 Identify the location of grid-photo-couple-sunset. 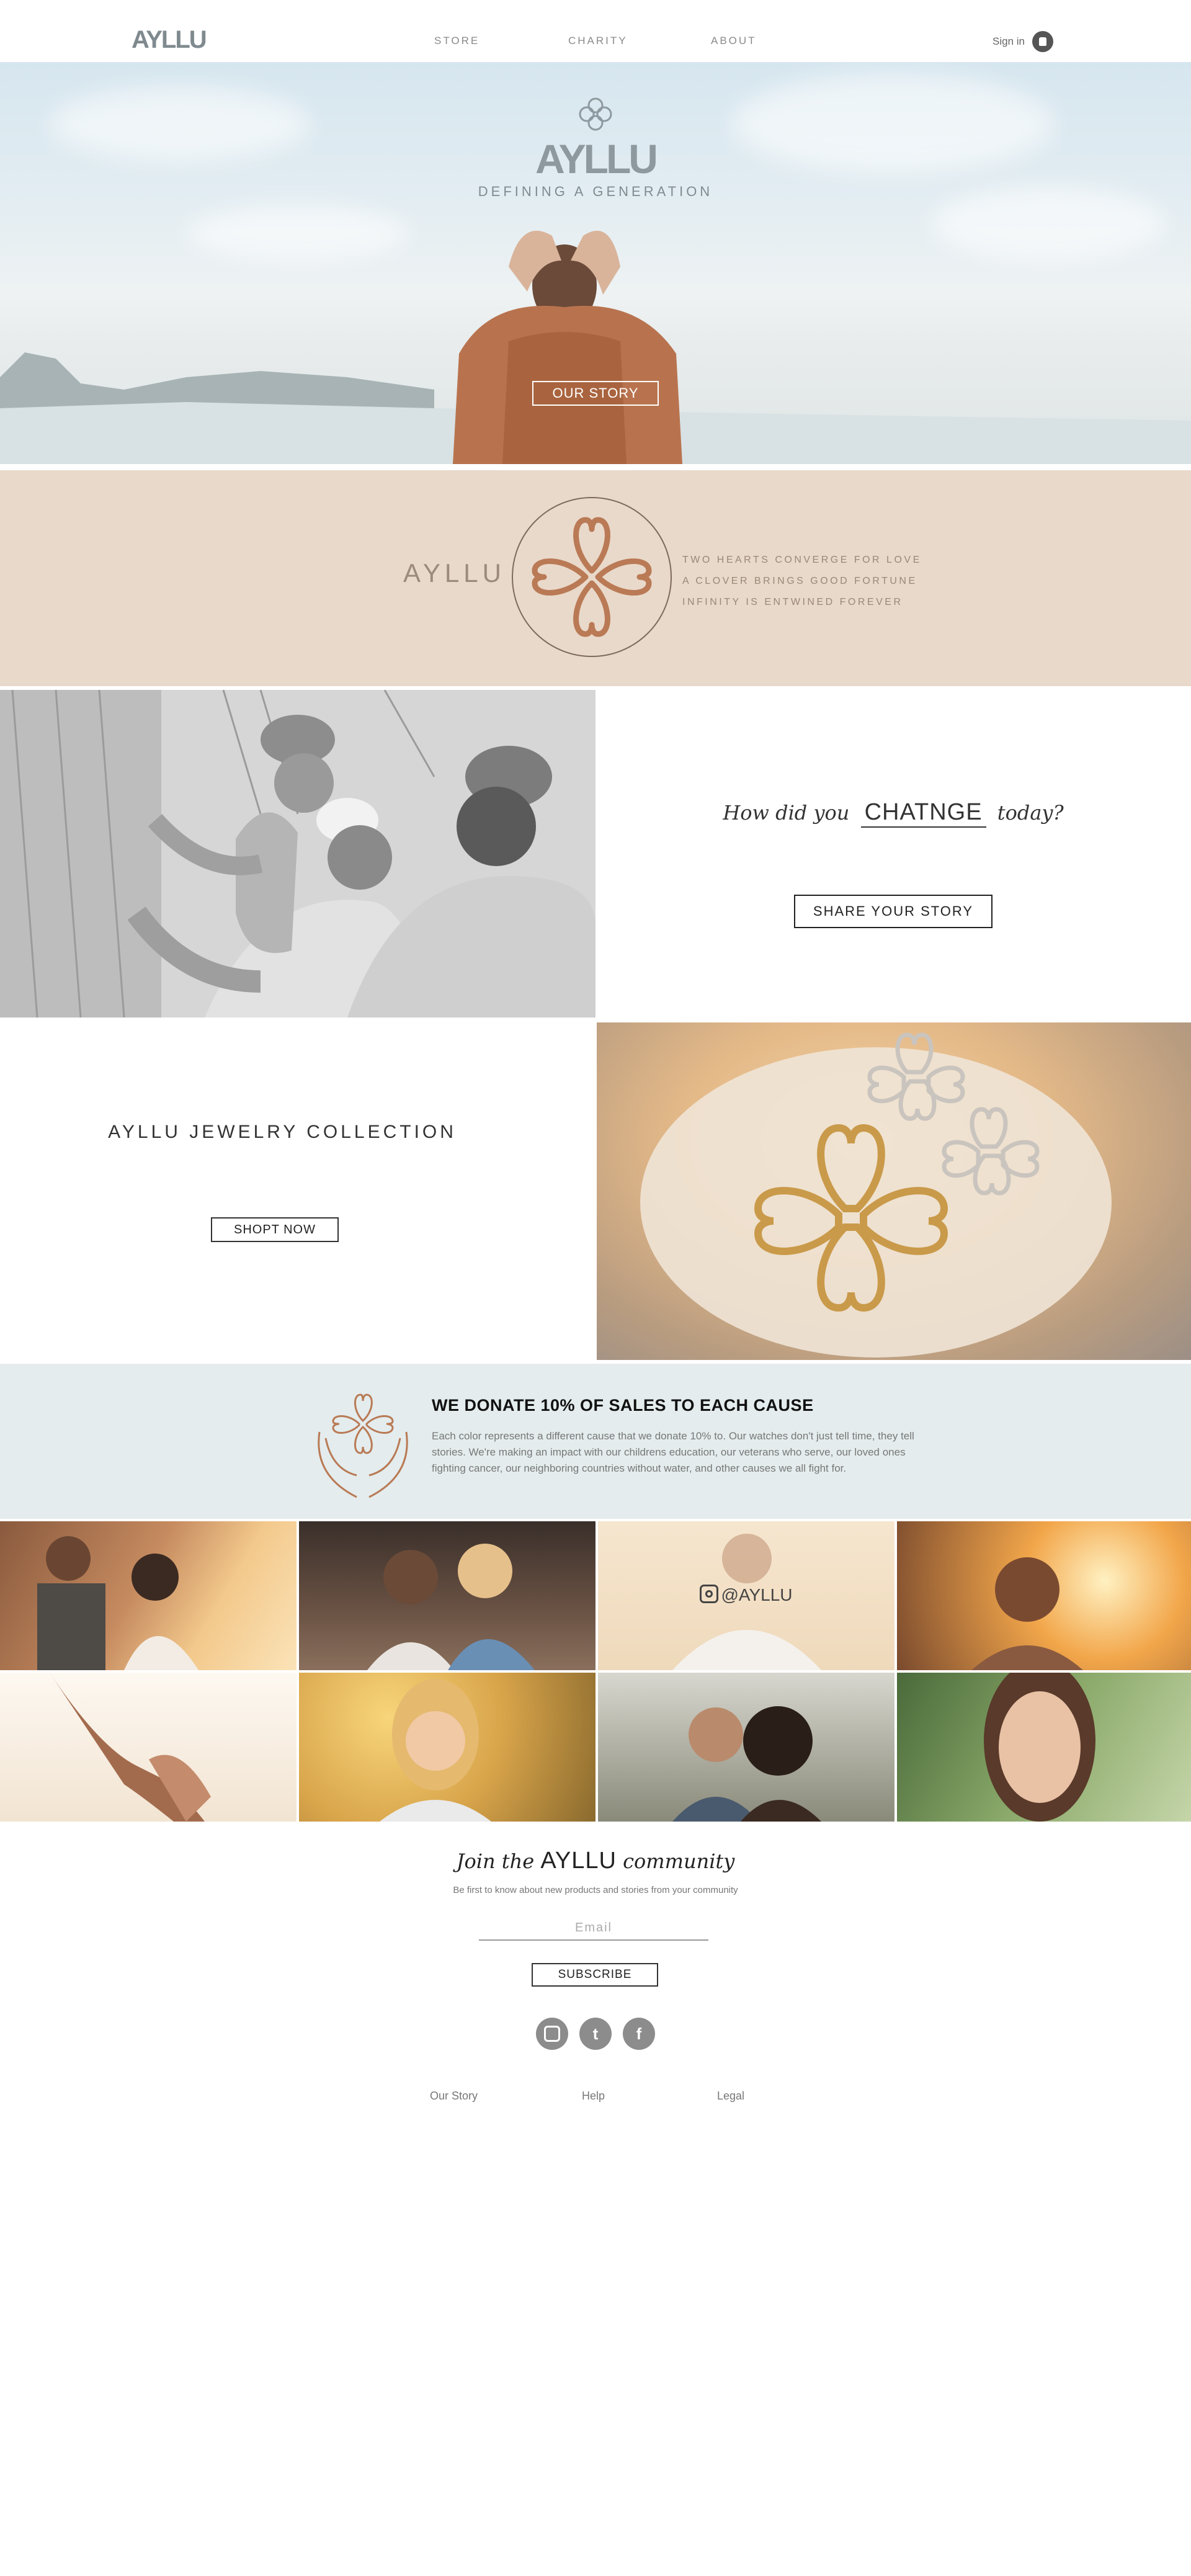
(149, 1595).